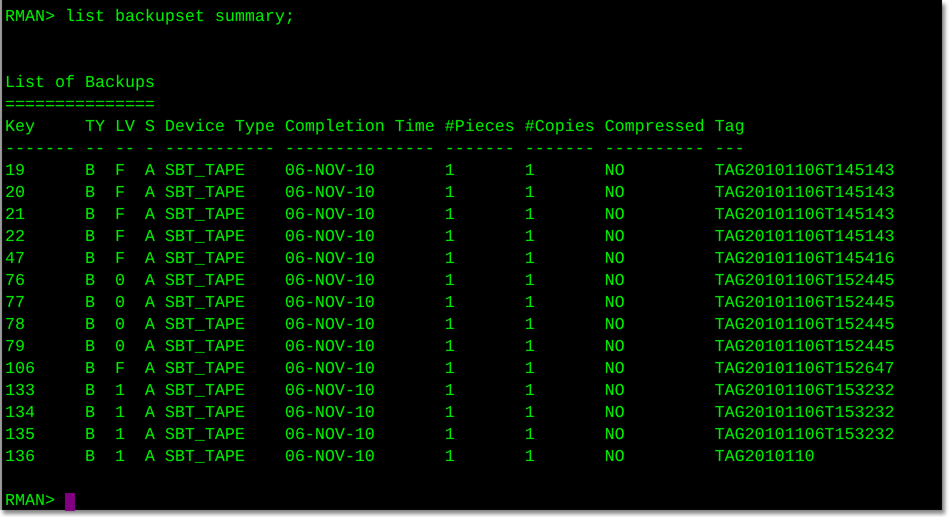  I want to click on column-header: Compressed, so click(655, 128).